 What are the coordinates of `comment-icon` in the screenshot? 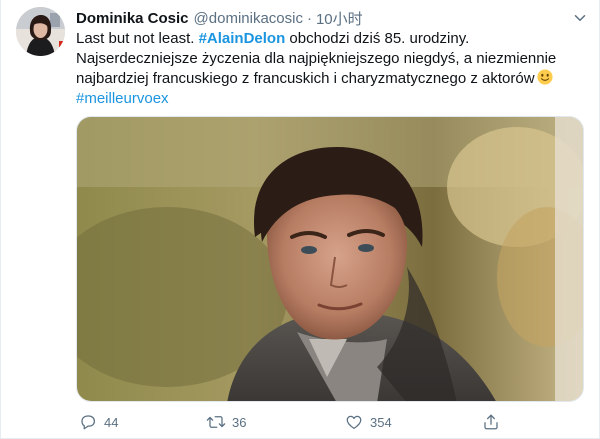 It's located at (88, 422).